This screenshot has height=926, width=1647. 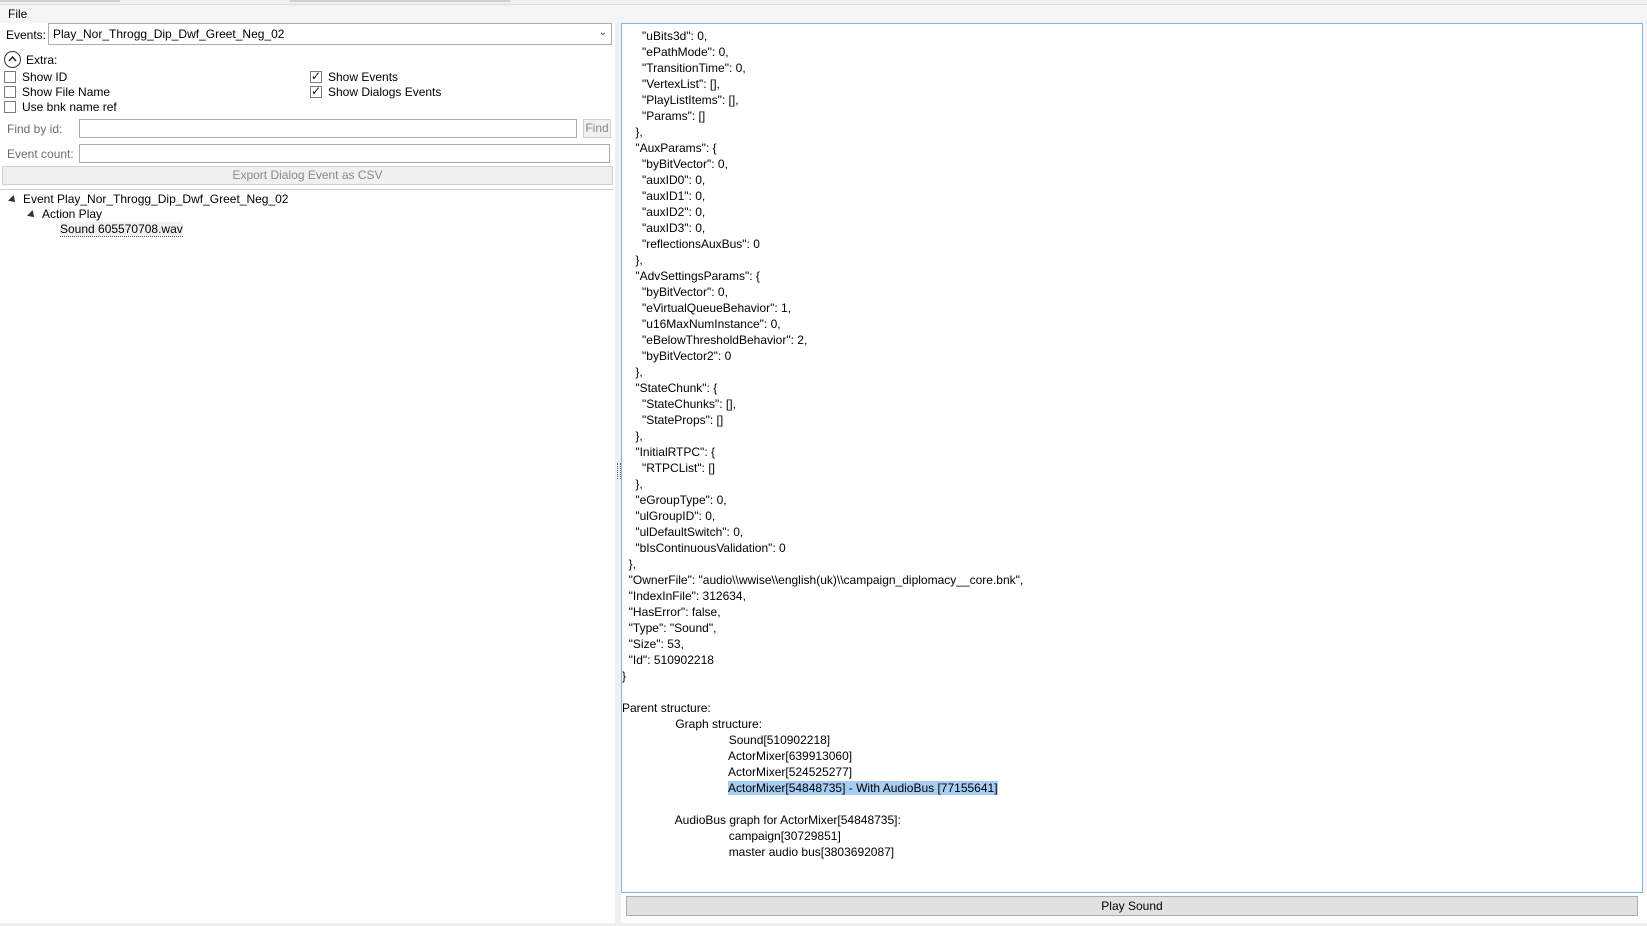 What do you see at coordinates (664, 116) in the screenshot?
I see `details-line: "Params": []` at bounding box center [664, 116].